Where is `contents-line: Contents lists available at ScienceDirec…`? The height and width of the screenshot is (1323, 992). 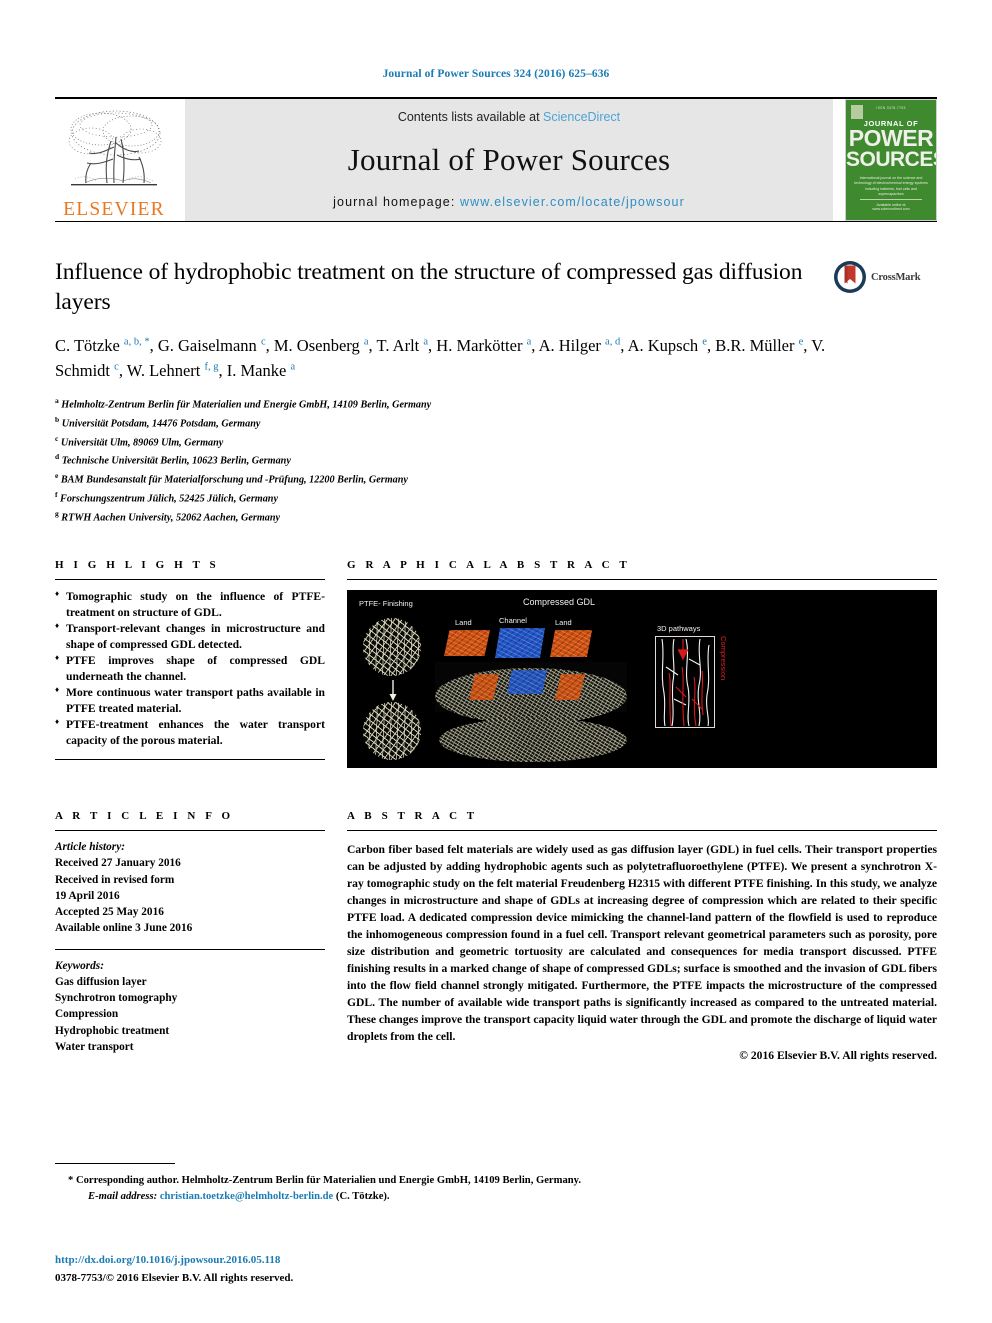
contents-line: Contents lists available at ScienceDirec… is located at coordinates (509, 117).